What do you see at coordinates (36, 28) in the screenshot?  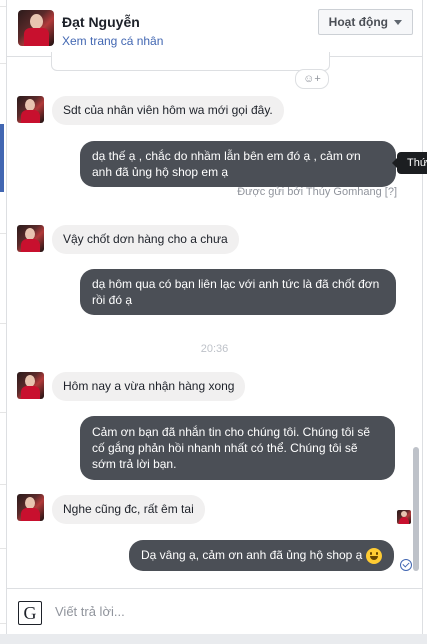 I see `contact-avatar` at bounding box center [36, 28].